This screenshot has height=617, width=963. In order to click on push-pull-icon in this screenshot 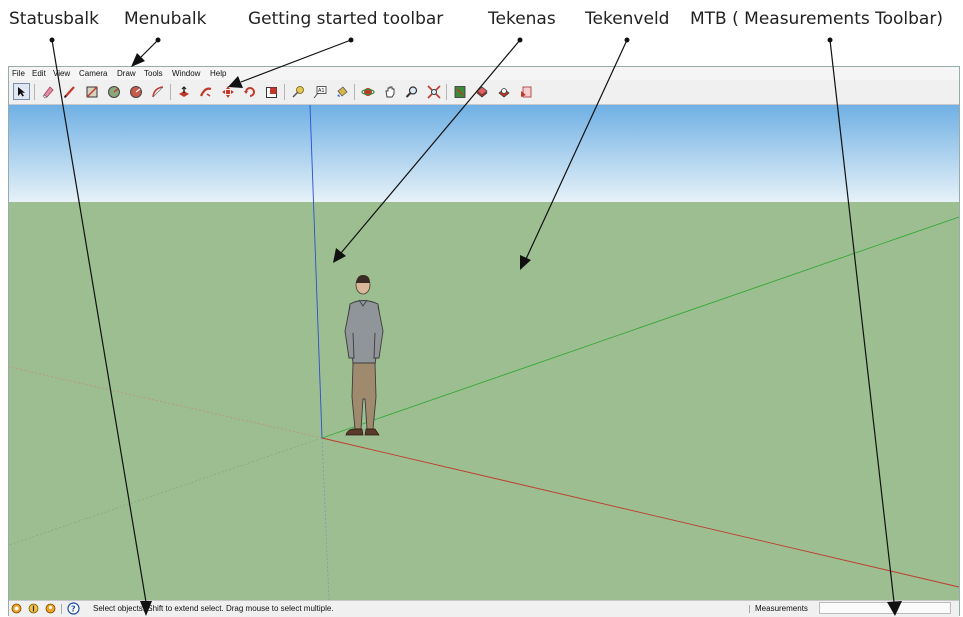, I will do `click(183, 91)`.